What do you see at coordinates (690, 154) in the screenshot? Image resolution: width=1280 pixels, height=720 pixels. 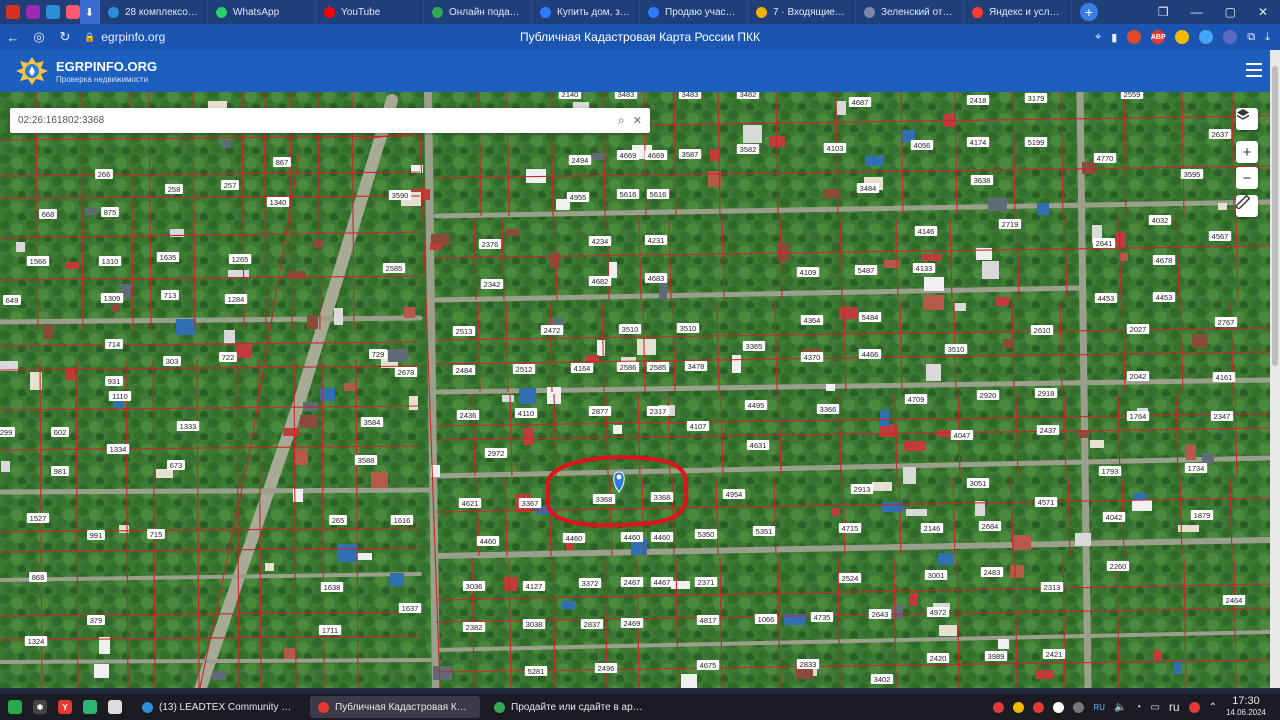 I see `parcel-label: 3587` at bounding box center [690, 154].